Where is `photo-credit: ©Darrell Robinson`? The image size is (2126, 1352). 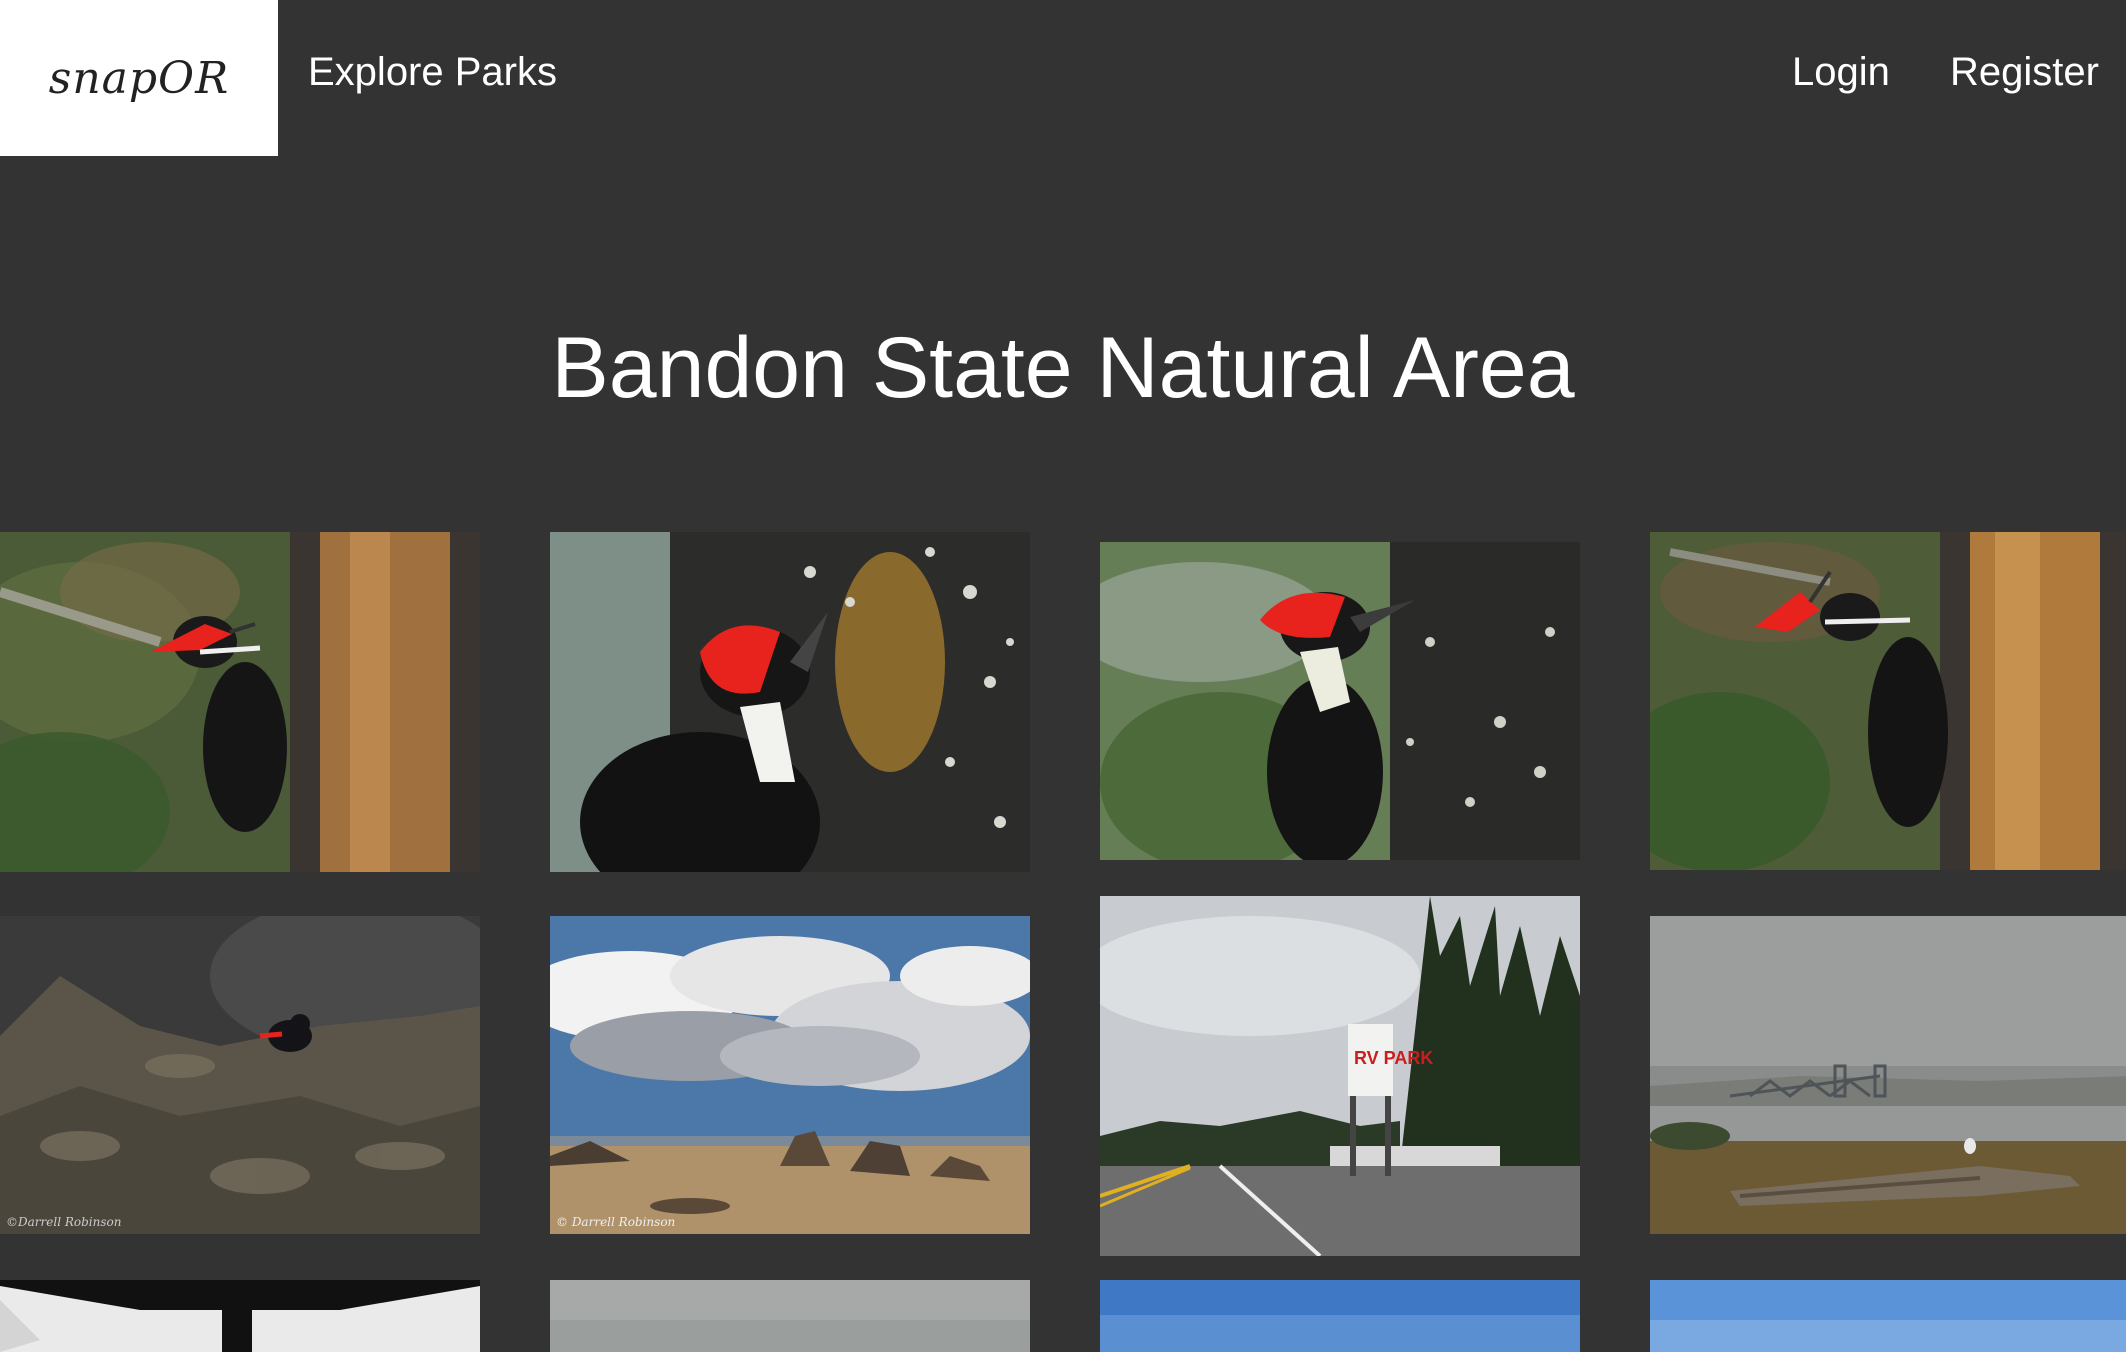 photo-credit: ©Darrell Robinson is located at coordinates (63, 1222).